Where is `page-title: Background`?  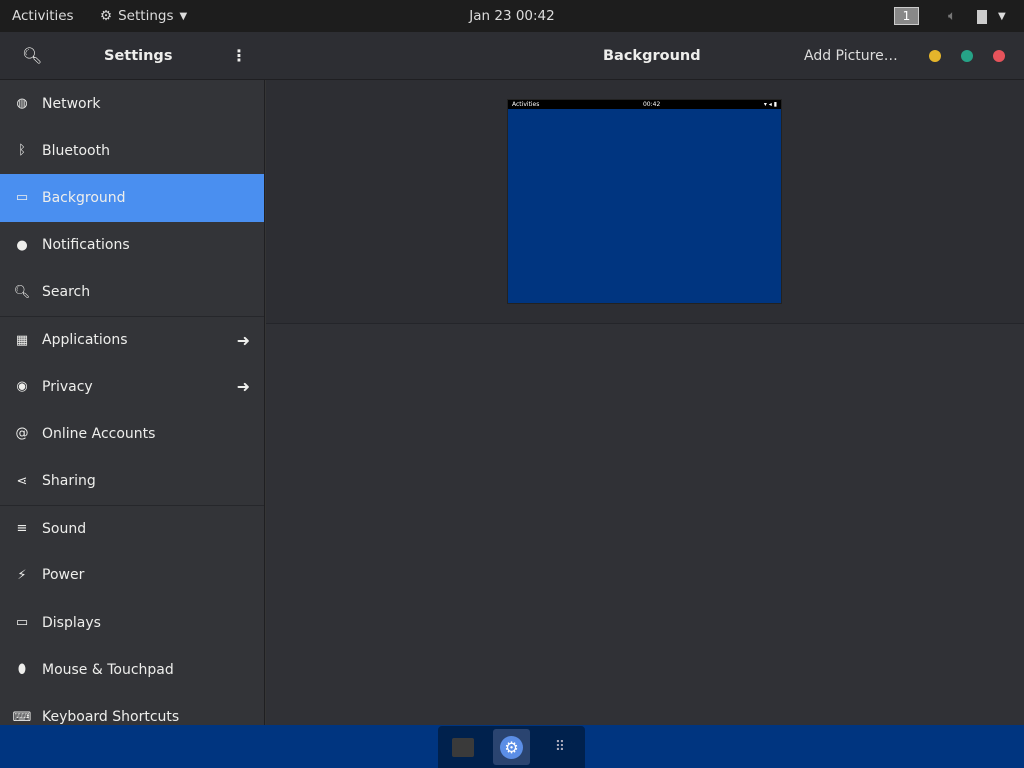
page-title: Background is located at coordinates (652, 55).